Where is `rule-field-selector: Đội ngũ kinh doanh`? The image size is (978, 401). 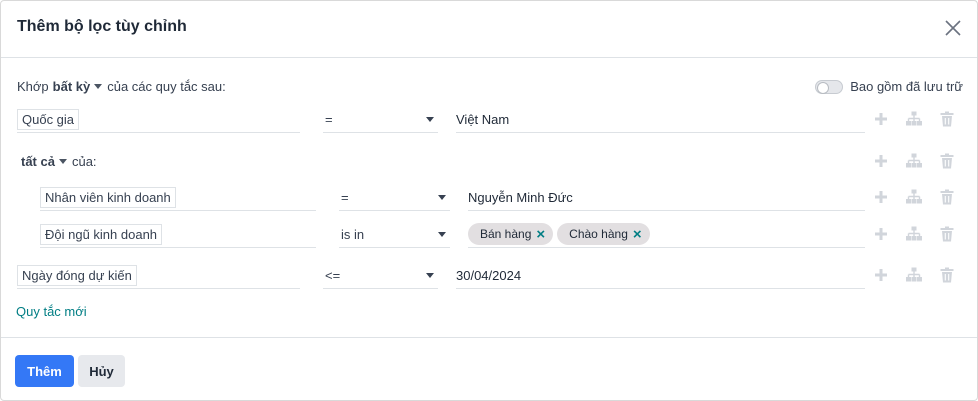 rule-field-selector: Đội ngũ kinh doanh is located at coordinates (178, 235).